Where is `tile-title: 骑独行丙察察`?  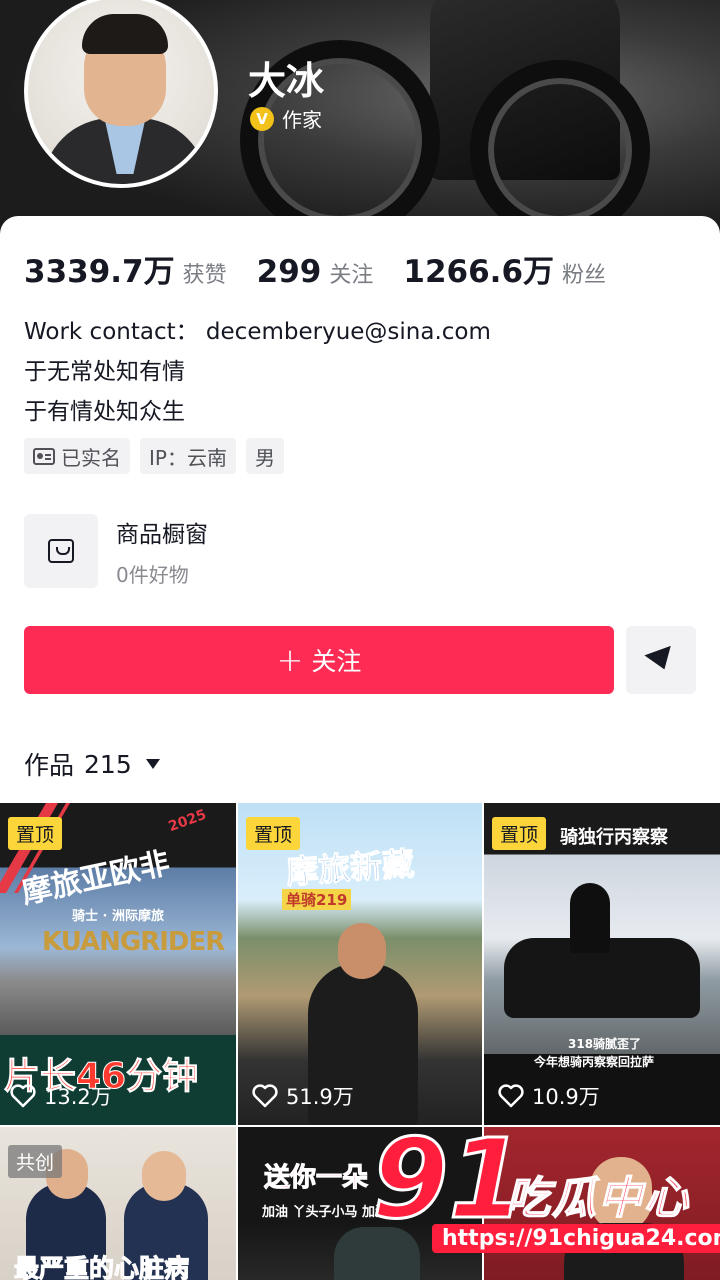 tile-title: 骑独行丙察察 is located at coordinates (614, 837).